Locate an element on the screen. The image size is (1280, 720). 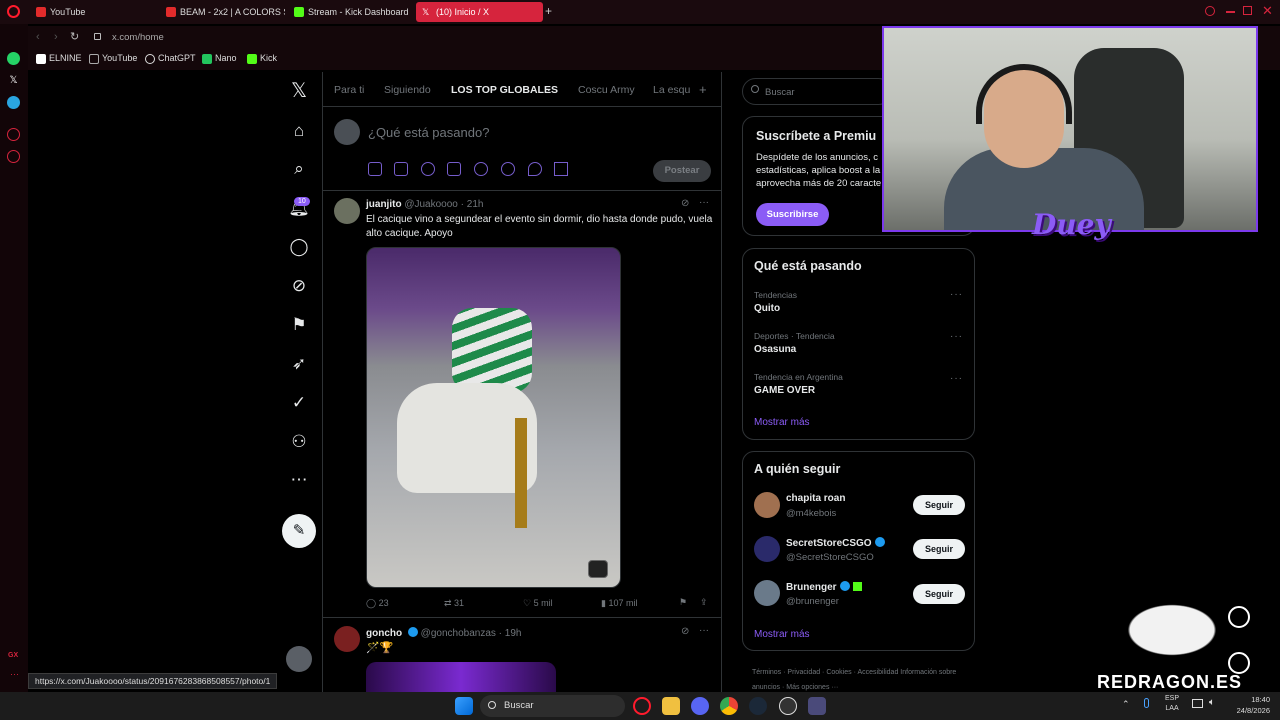
chevron-up-icon: ⌃ is located at coordinates (1126, 704).